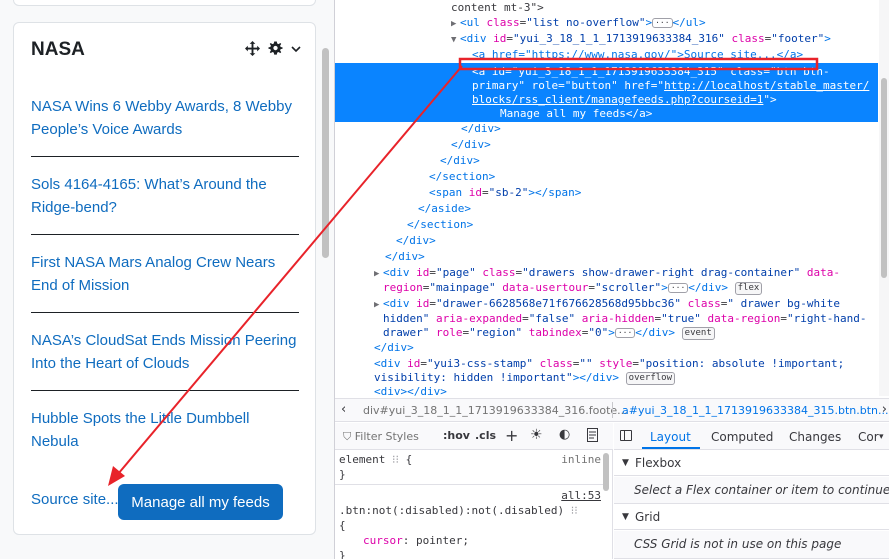  I want to click on sidebar-tabs: Layout Computed Changes Cor ▾, so click(751, 436).